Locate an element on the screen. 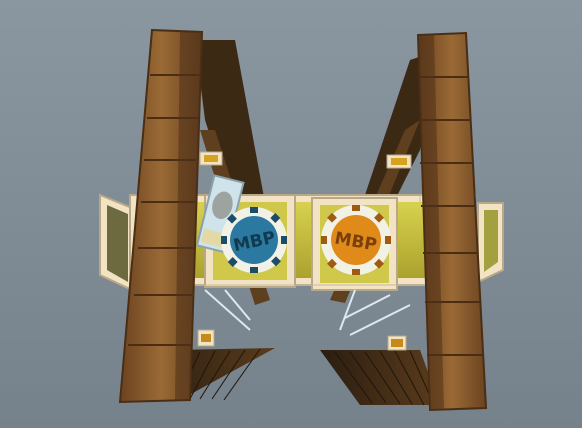 This screenshot has height=428, width=582. blue-mbp-emblem: MBP is located at coordinates (254, 240).